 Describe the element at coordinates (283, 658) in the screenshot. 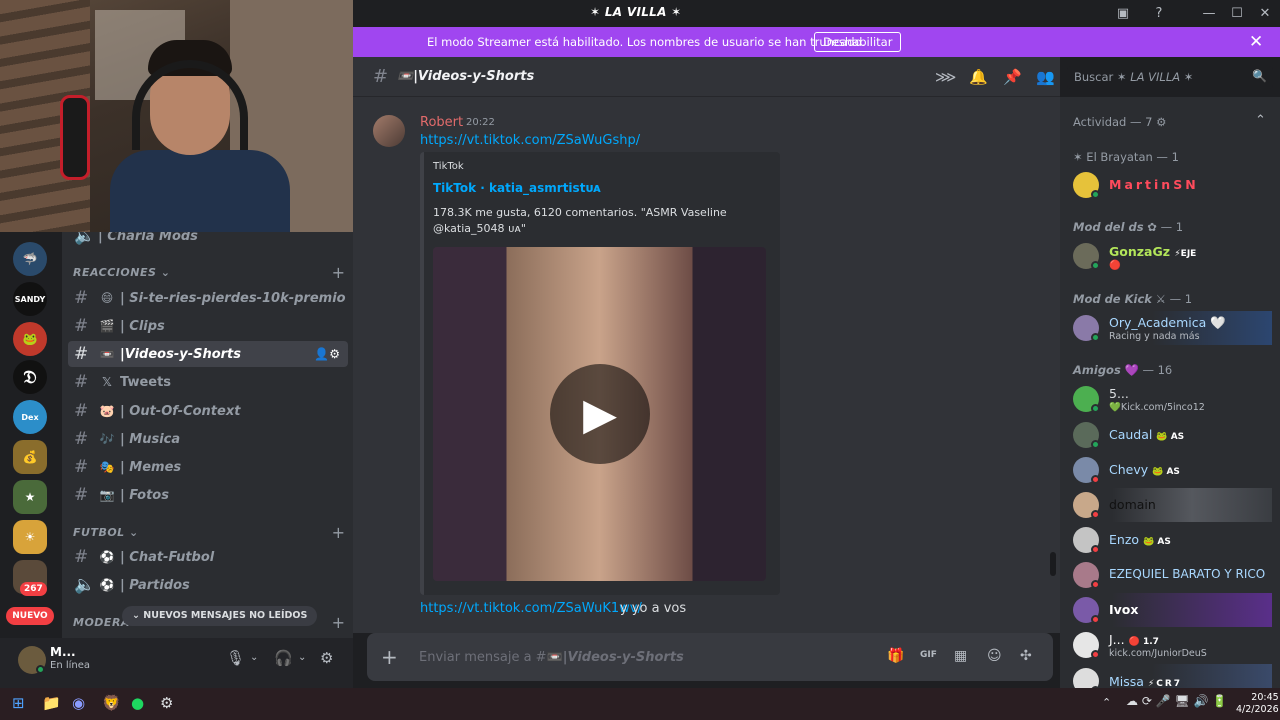

I see `headphones-icon: 🎧` at that location.